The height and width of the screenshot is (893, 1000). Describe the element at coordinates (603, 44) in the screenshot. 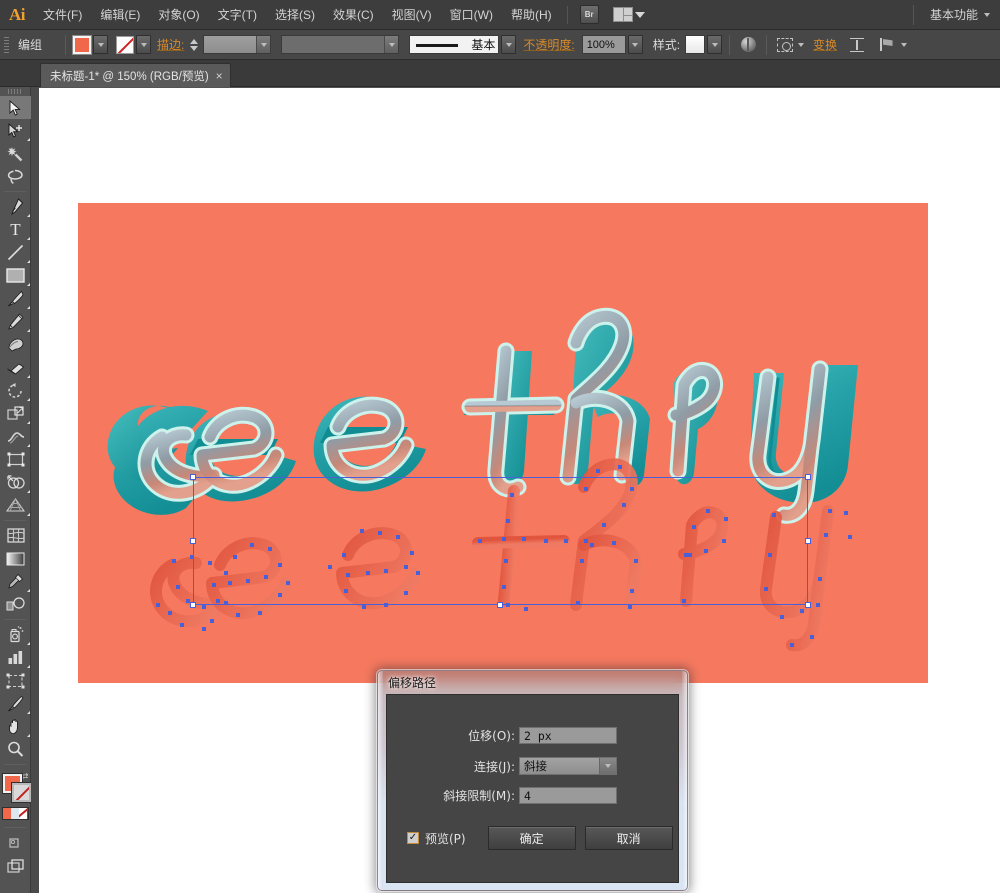

I see `opacity-input: 100%` at that location.